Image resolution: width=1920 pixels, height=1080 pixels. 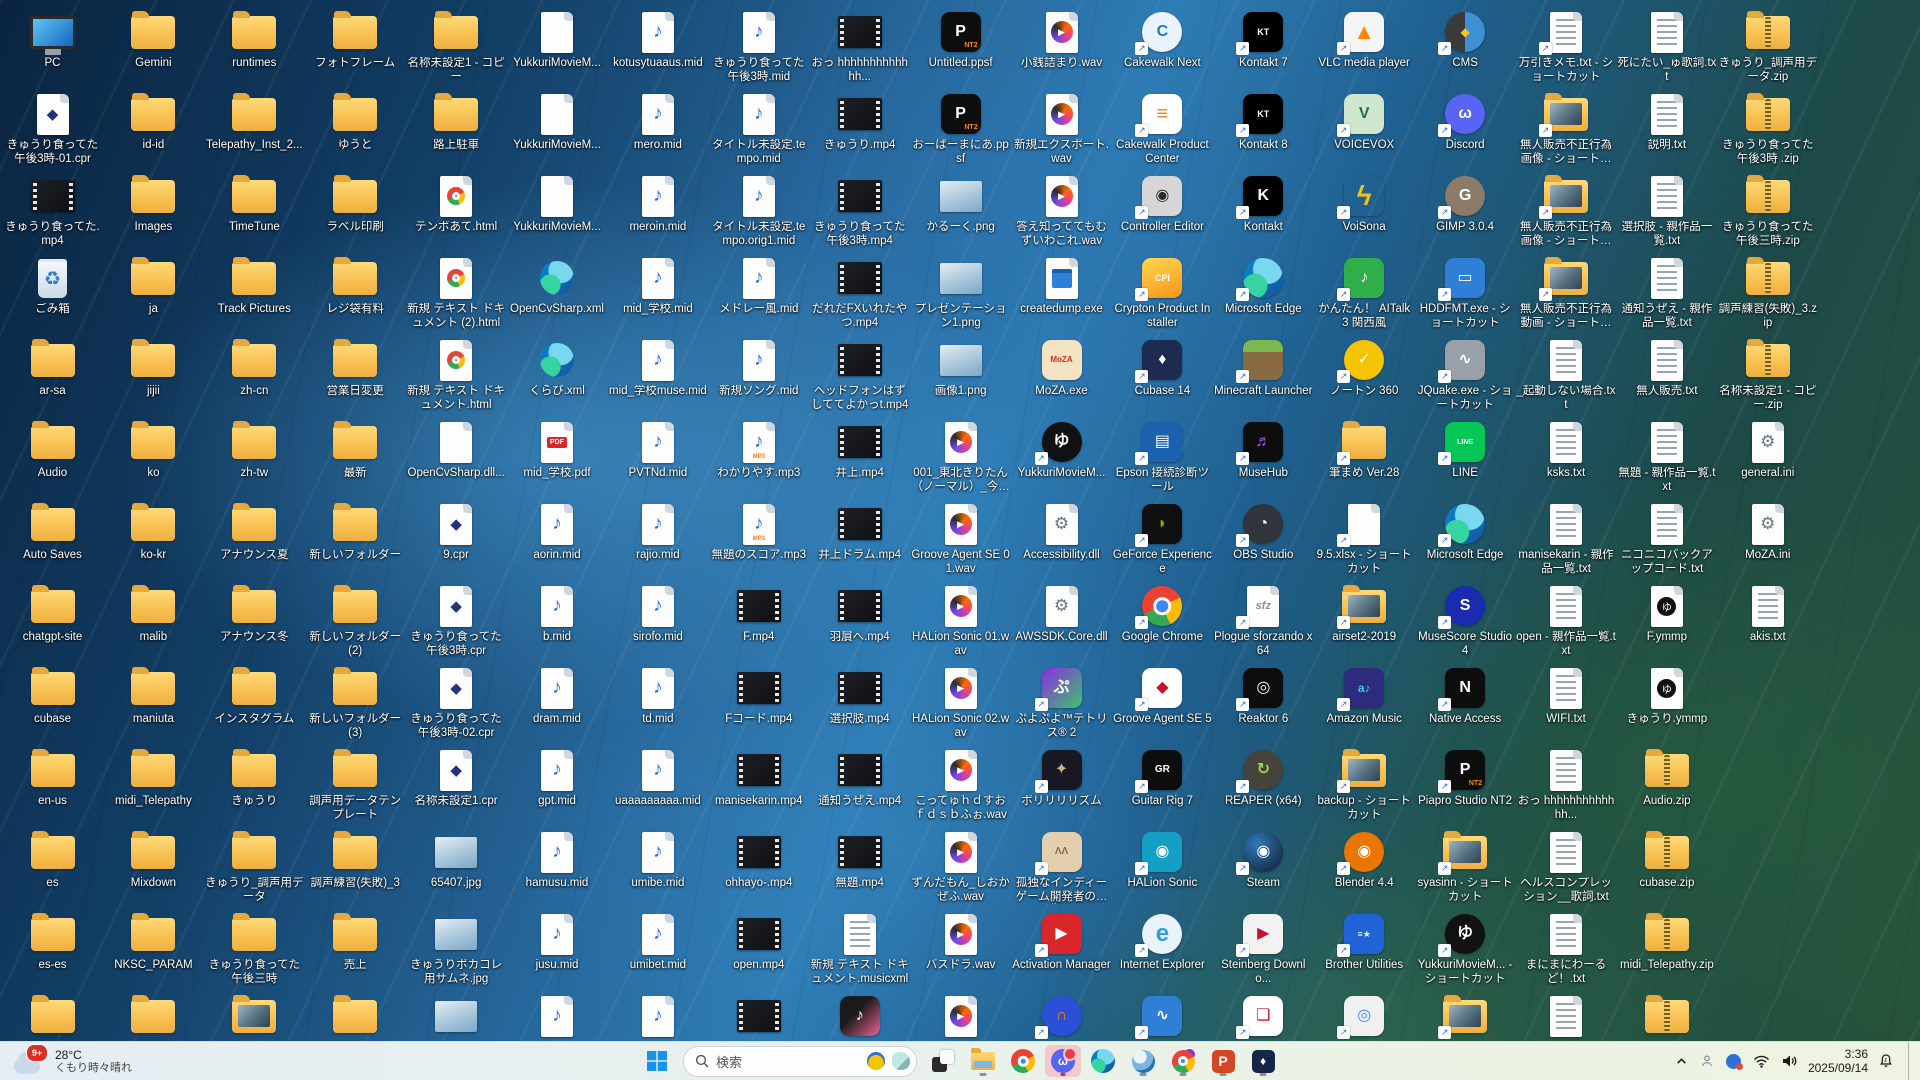 What do you see at coordinates (153, 947) in the screenshot?
I see `desktop-icon: NKSC_PARAM` at bounding box center [153, 947].